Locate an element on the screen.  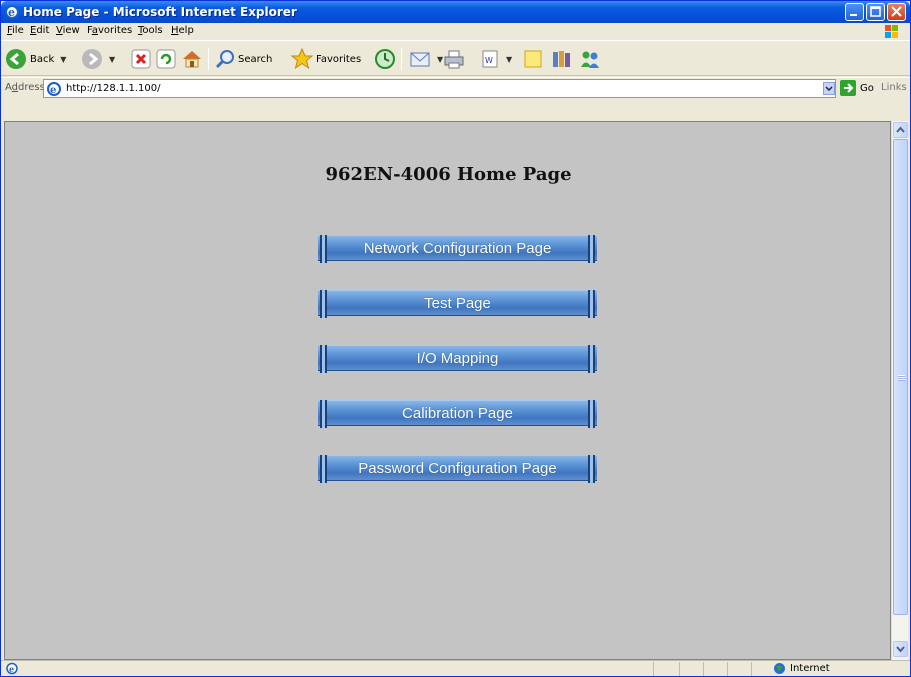
go-arrow-icon is located at coordinates (848, 88).